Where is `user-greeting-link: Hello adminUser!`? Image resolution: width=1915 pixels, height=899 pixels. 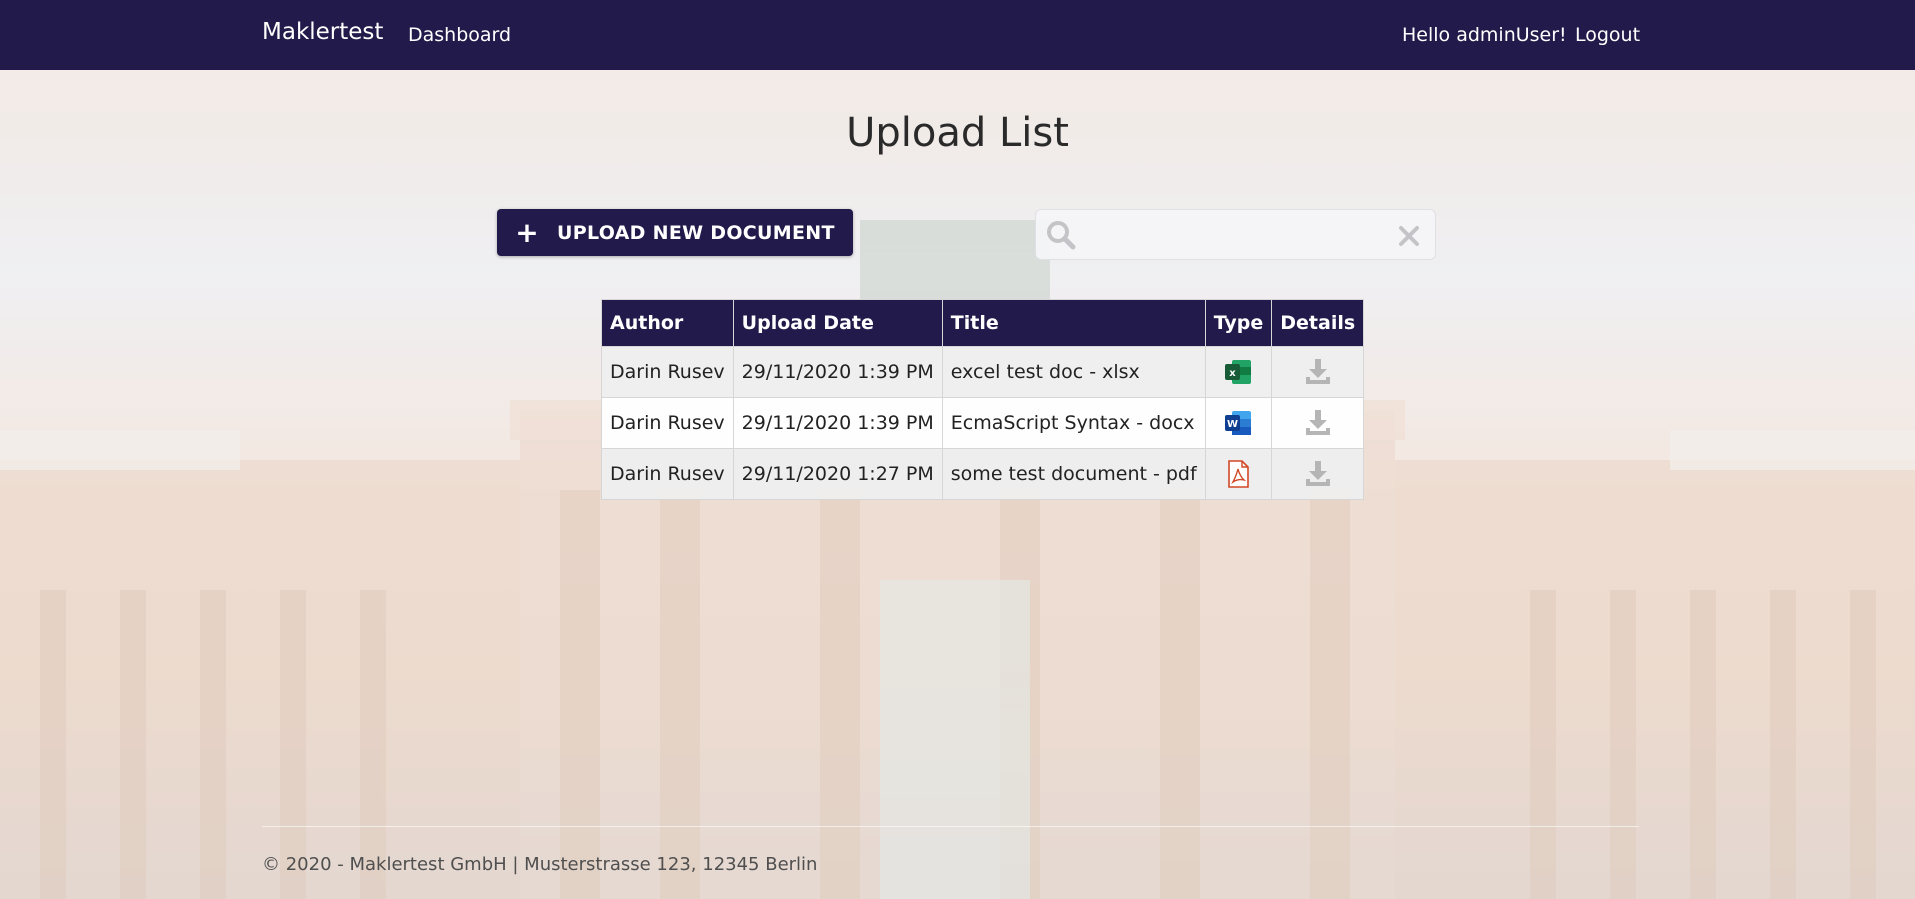
user-greeting-link: Hello adminUser! is located at coordinates (1484, 35).